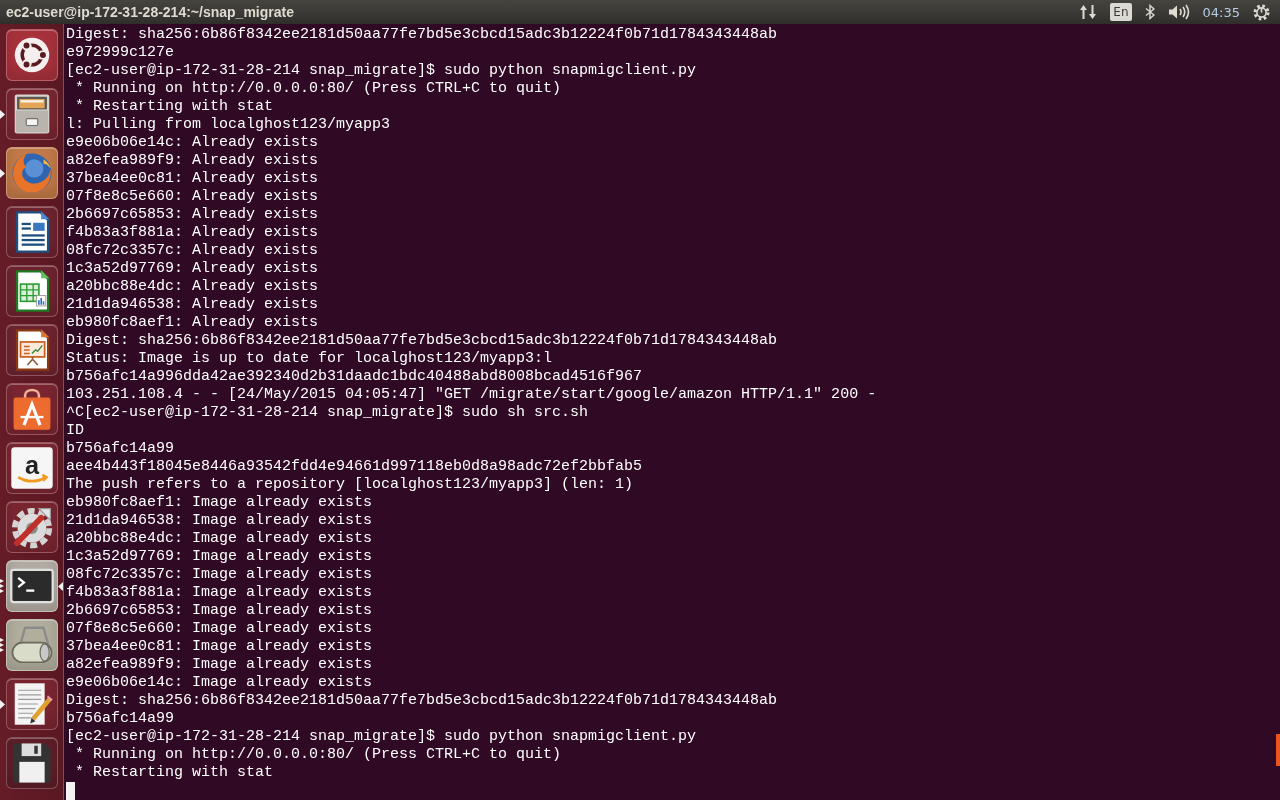  Describe the element at coordinates (192, 287) in the screenshot. I see `terminal-line: a20bbc88e4dc: Already exists` at that location.